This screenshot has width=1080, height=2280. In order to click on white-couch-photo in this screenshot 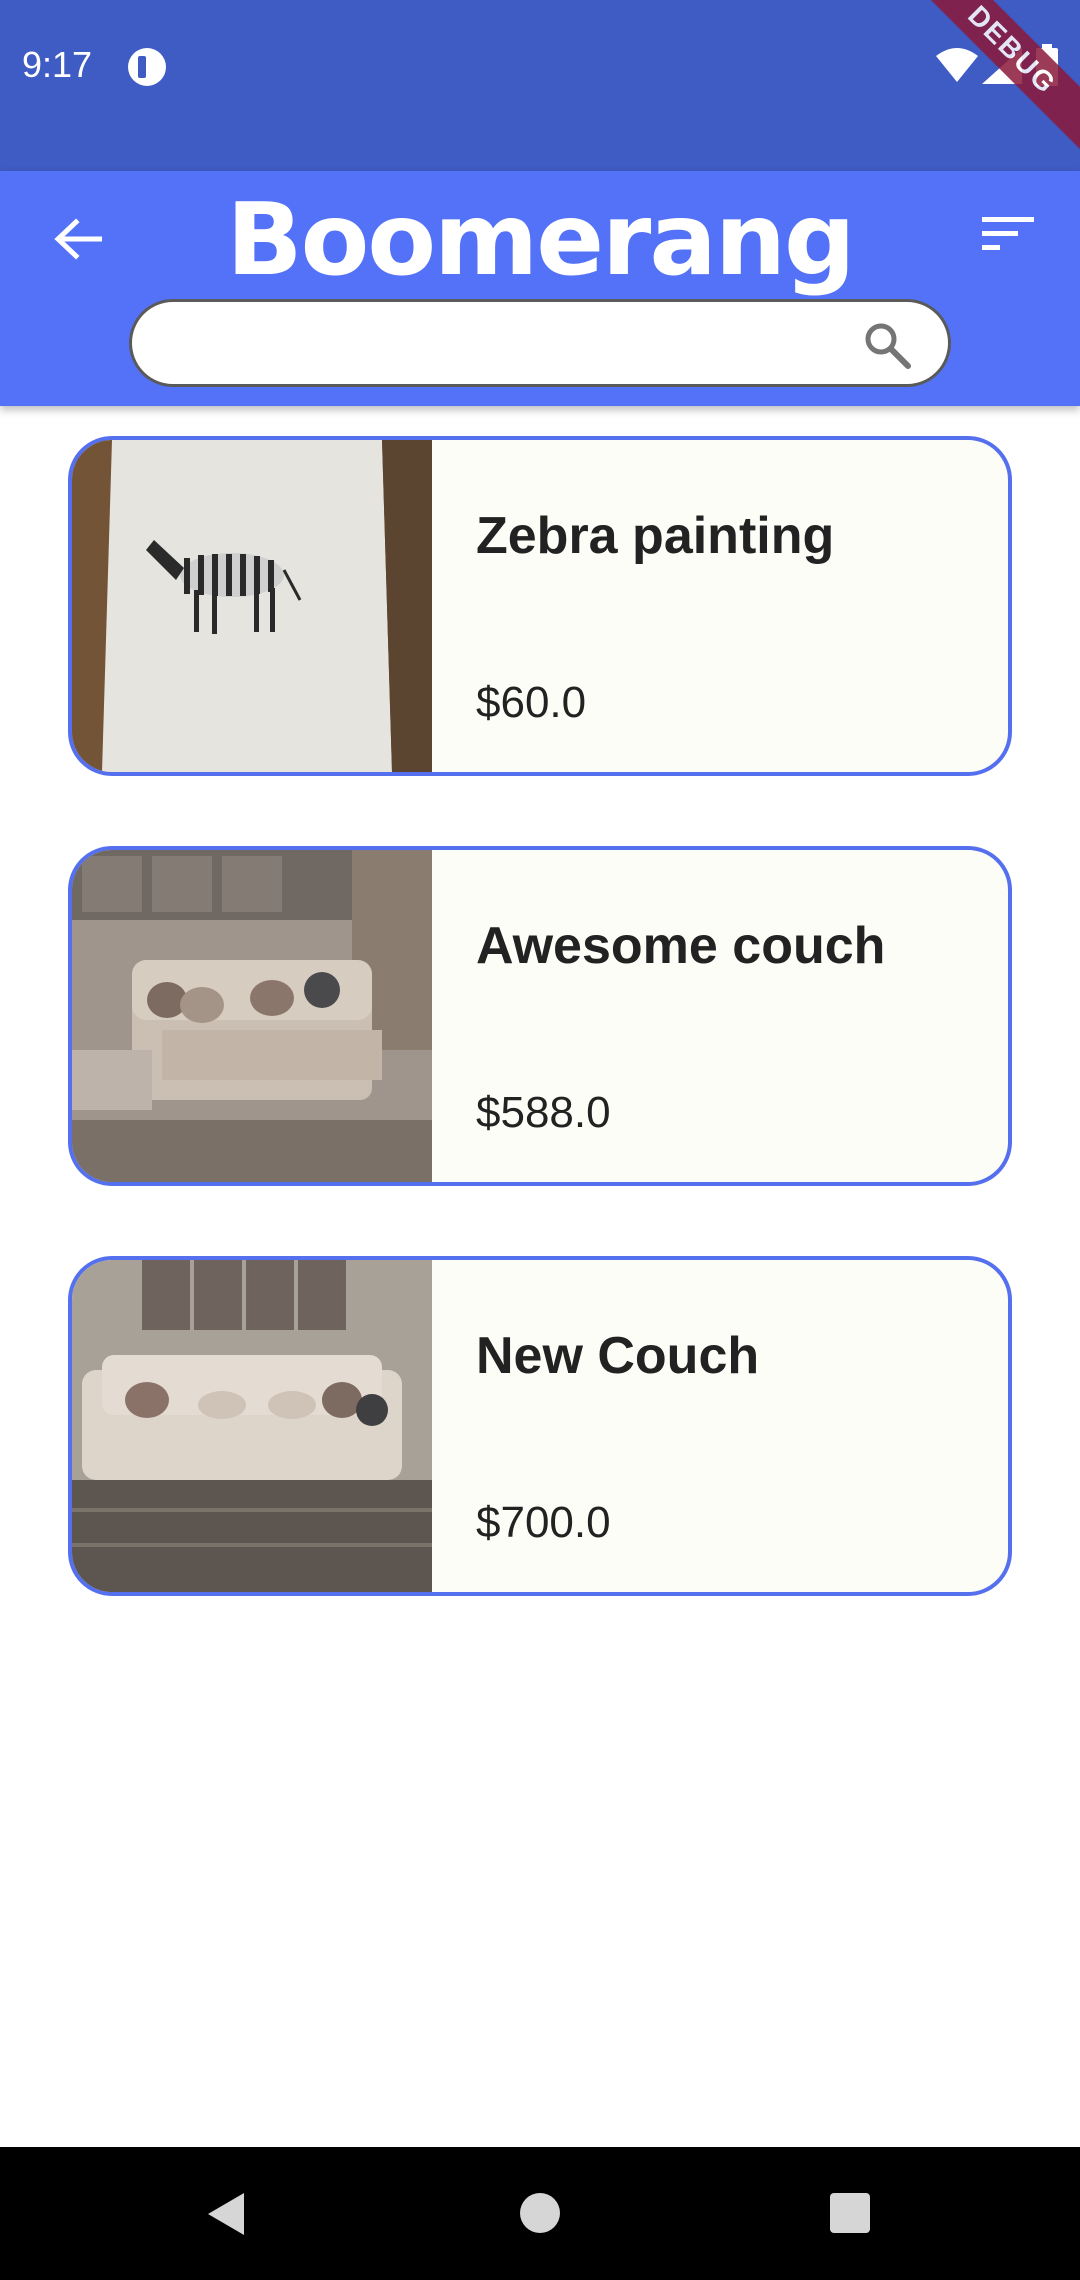, I will do `click(252, 1426)`.